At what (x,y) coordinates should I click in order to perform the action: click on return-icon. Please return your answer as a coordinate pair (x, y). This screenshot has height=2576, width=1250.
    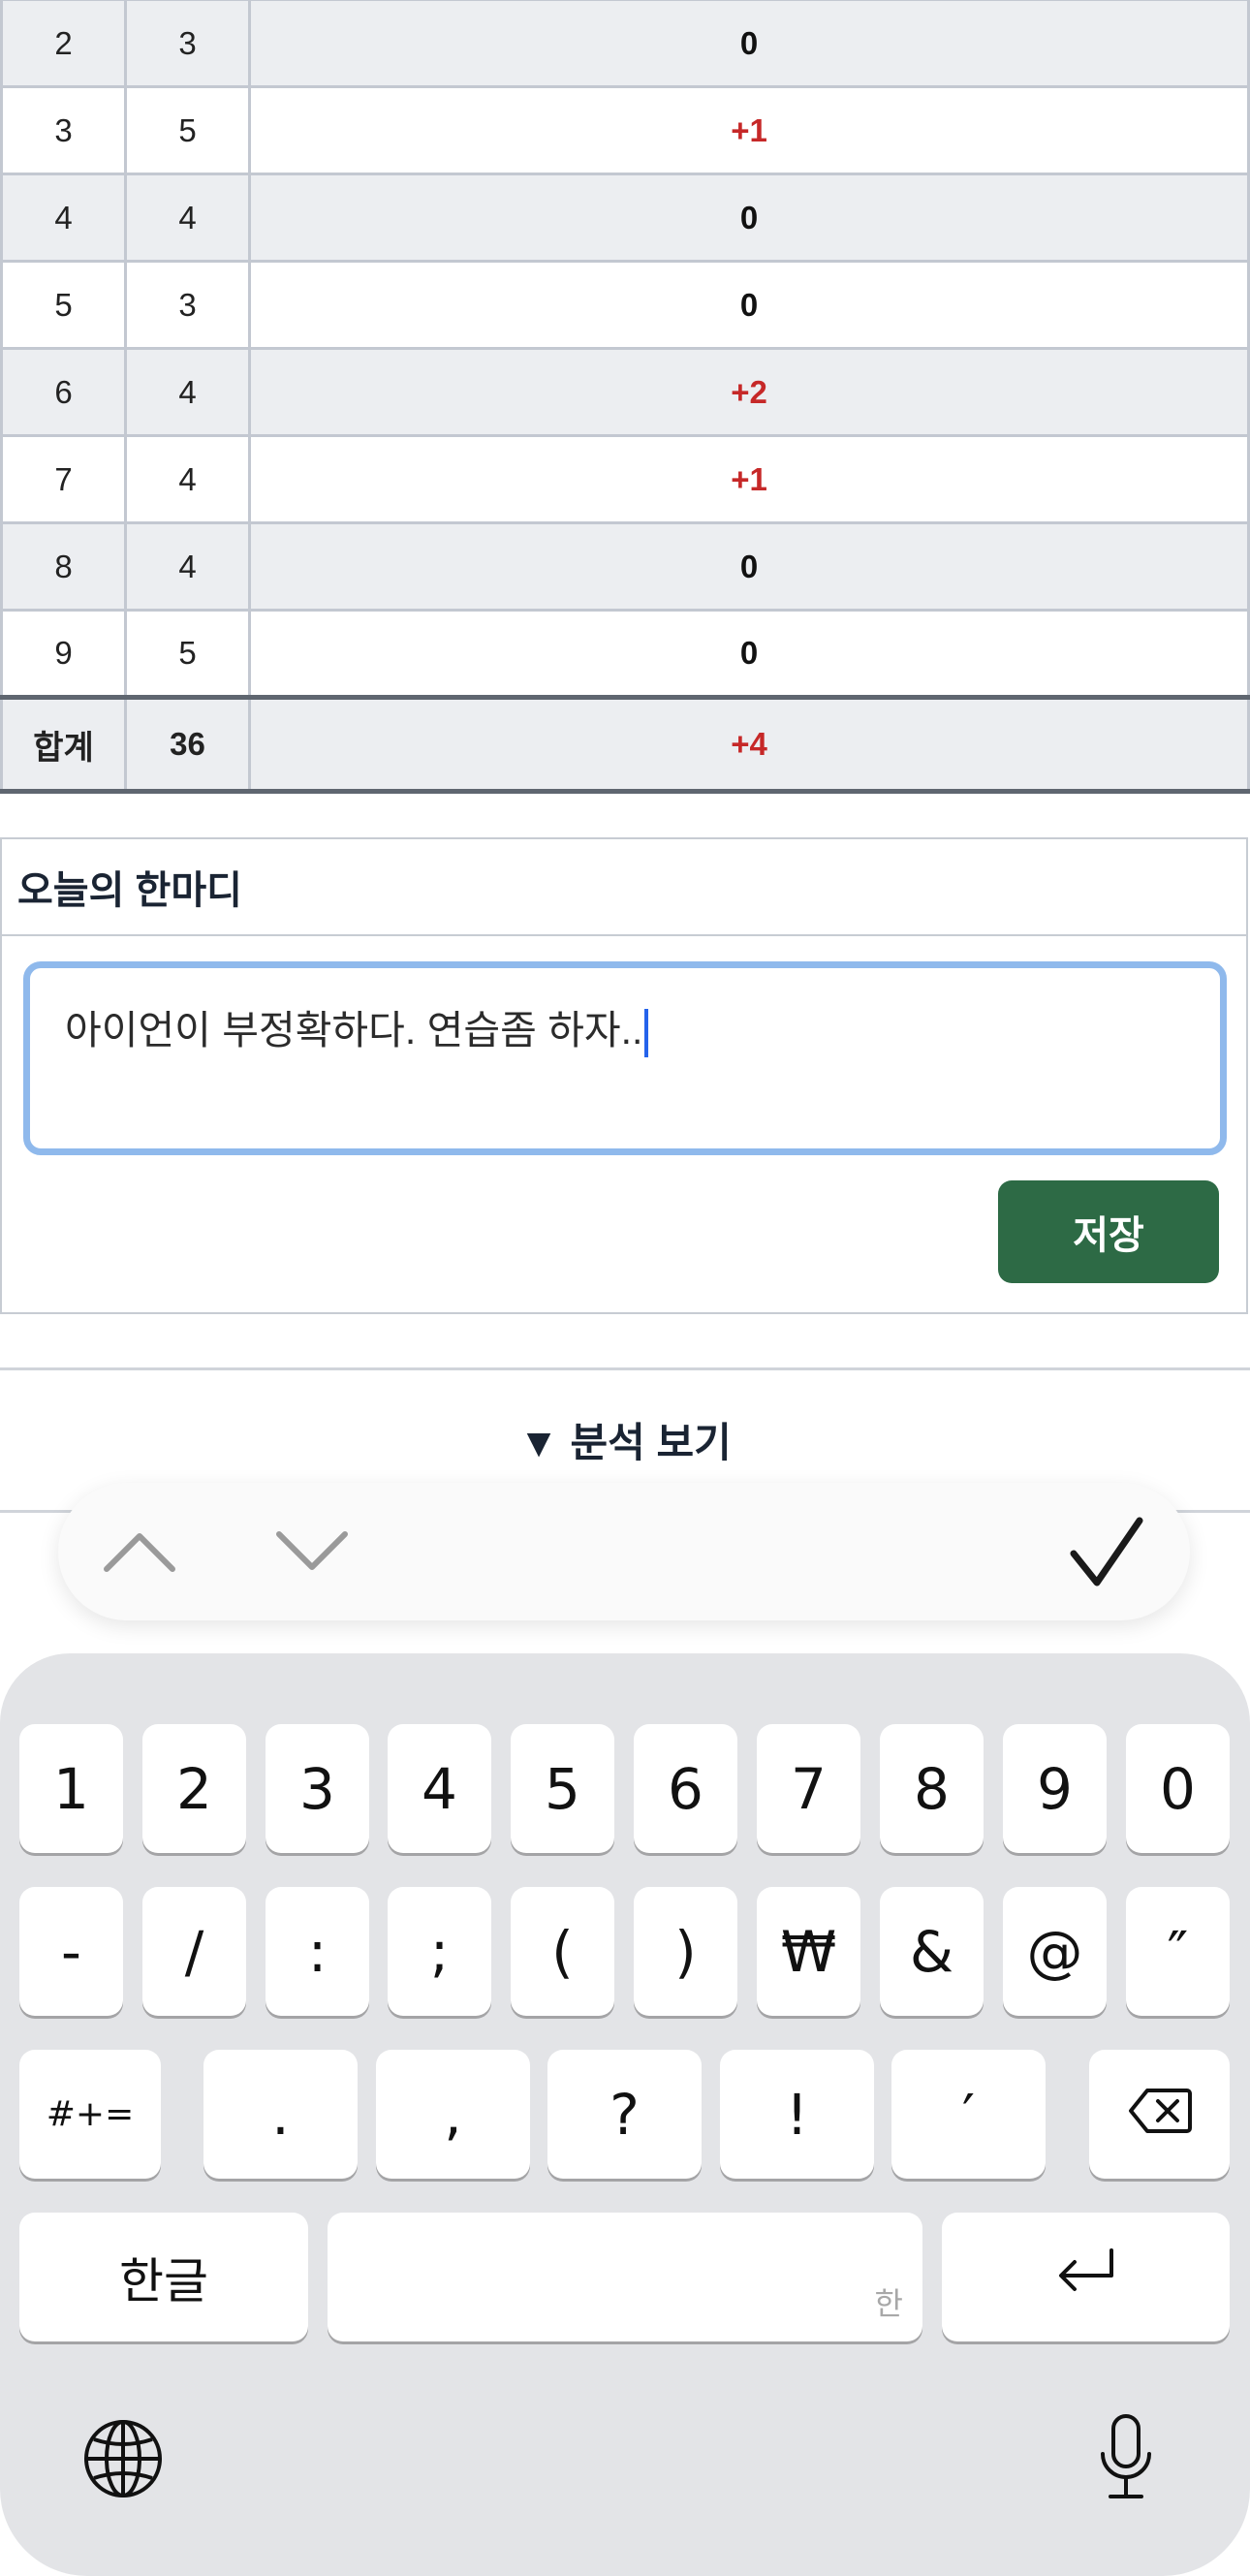
    Looking at the image, I should click on (1086, 2277).